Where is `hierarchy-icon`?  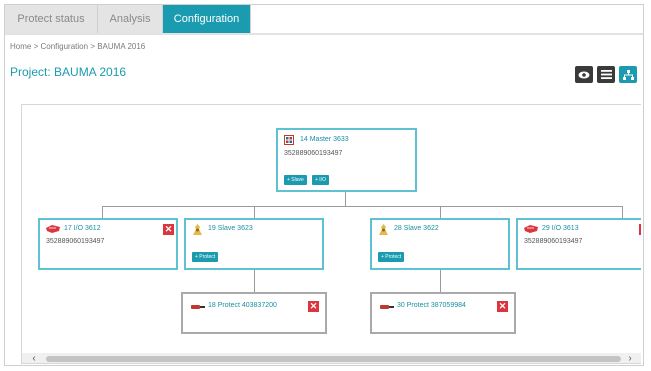
hierarchy-icon is located at coordinates (628, 74).